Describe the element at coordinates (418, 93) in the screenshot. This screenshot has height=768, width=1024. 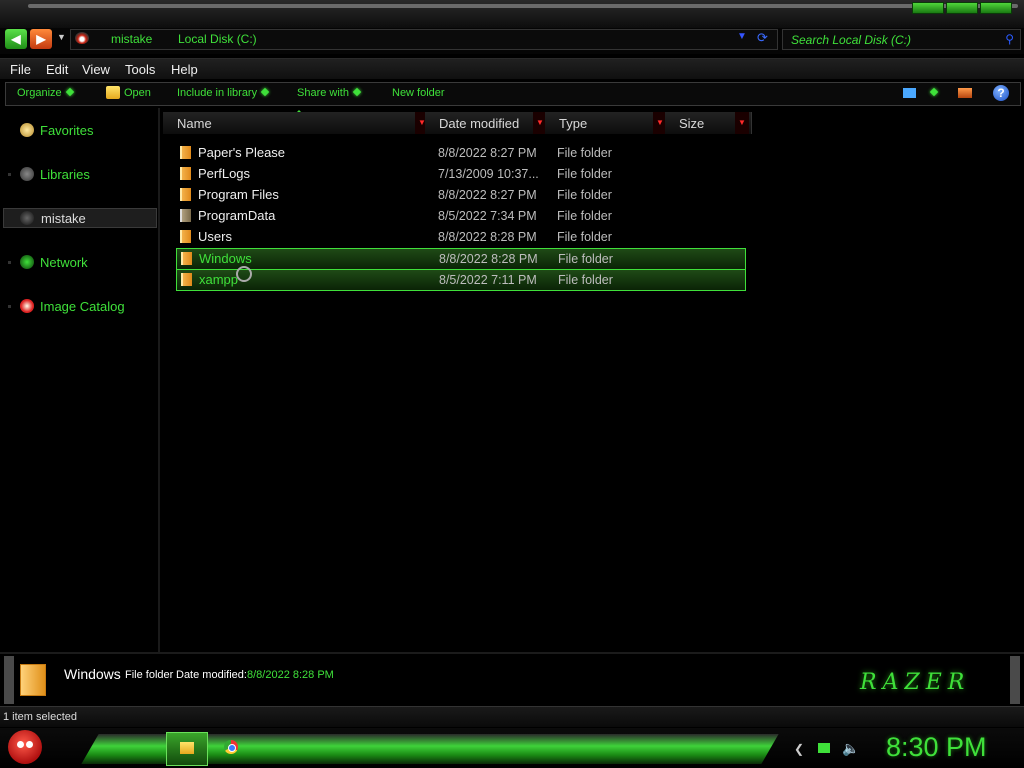
I see `new-folder-button: New folder` at that location.